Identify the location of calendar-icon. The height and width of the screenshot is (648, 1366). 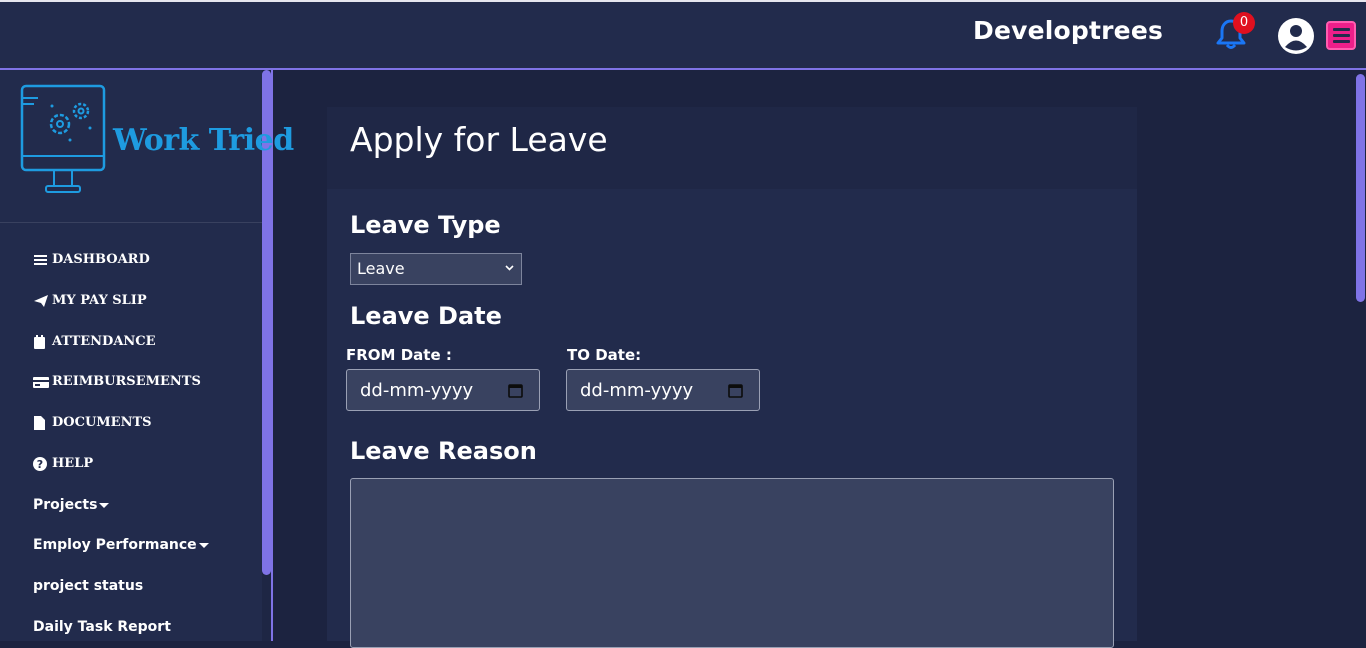
(39, 341).